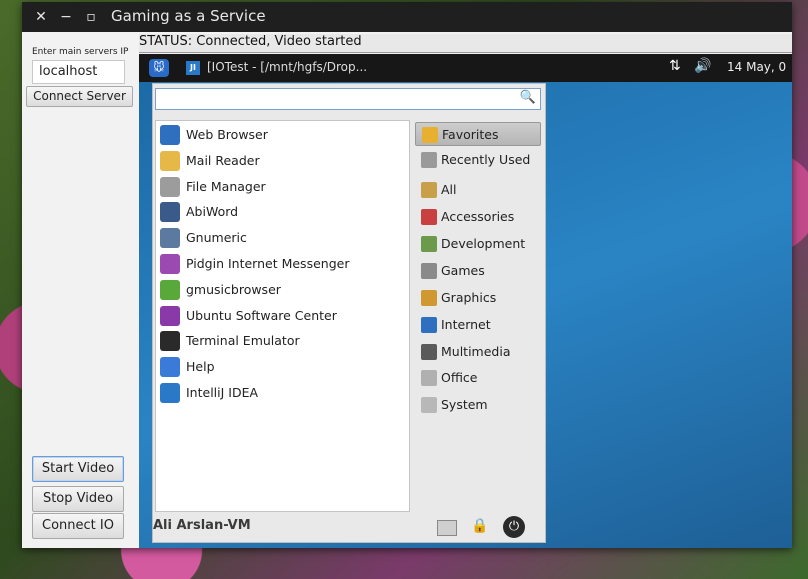  I want to click on app-label: gmusicbrowser, so click(233, 289).